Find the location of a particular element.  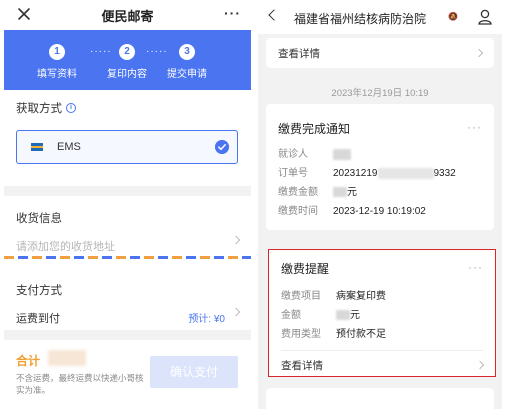

pickup-section: 获取方式 i EMS is located at coordinates (127, 132).